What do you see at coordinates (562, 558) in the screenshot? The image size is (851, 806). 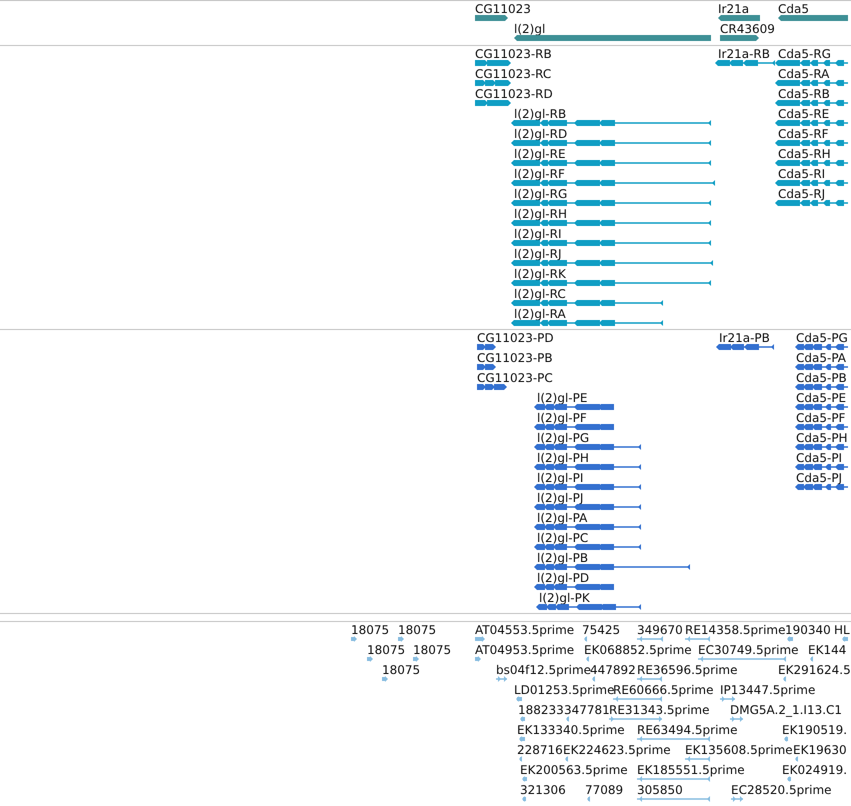 I see `feature-label: l(2)gl-PB` at bounding box center [562, 558].